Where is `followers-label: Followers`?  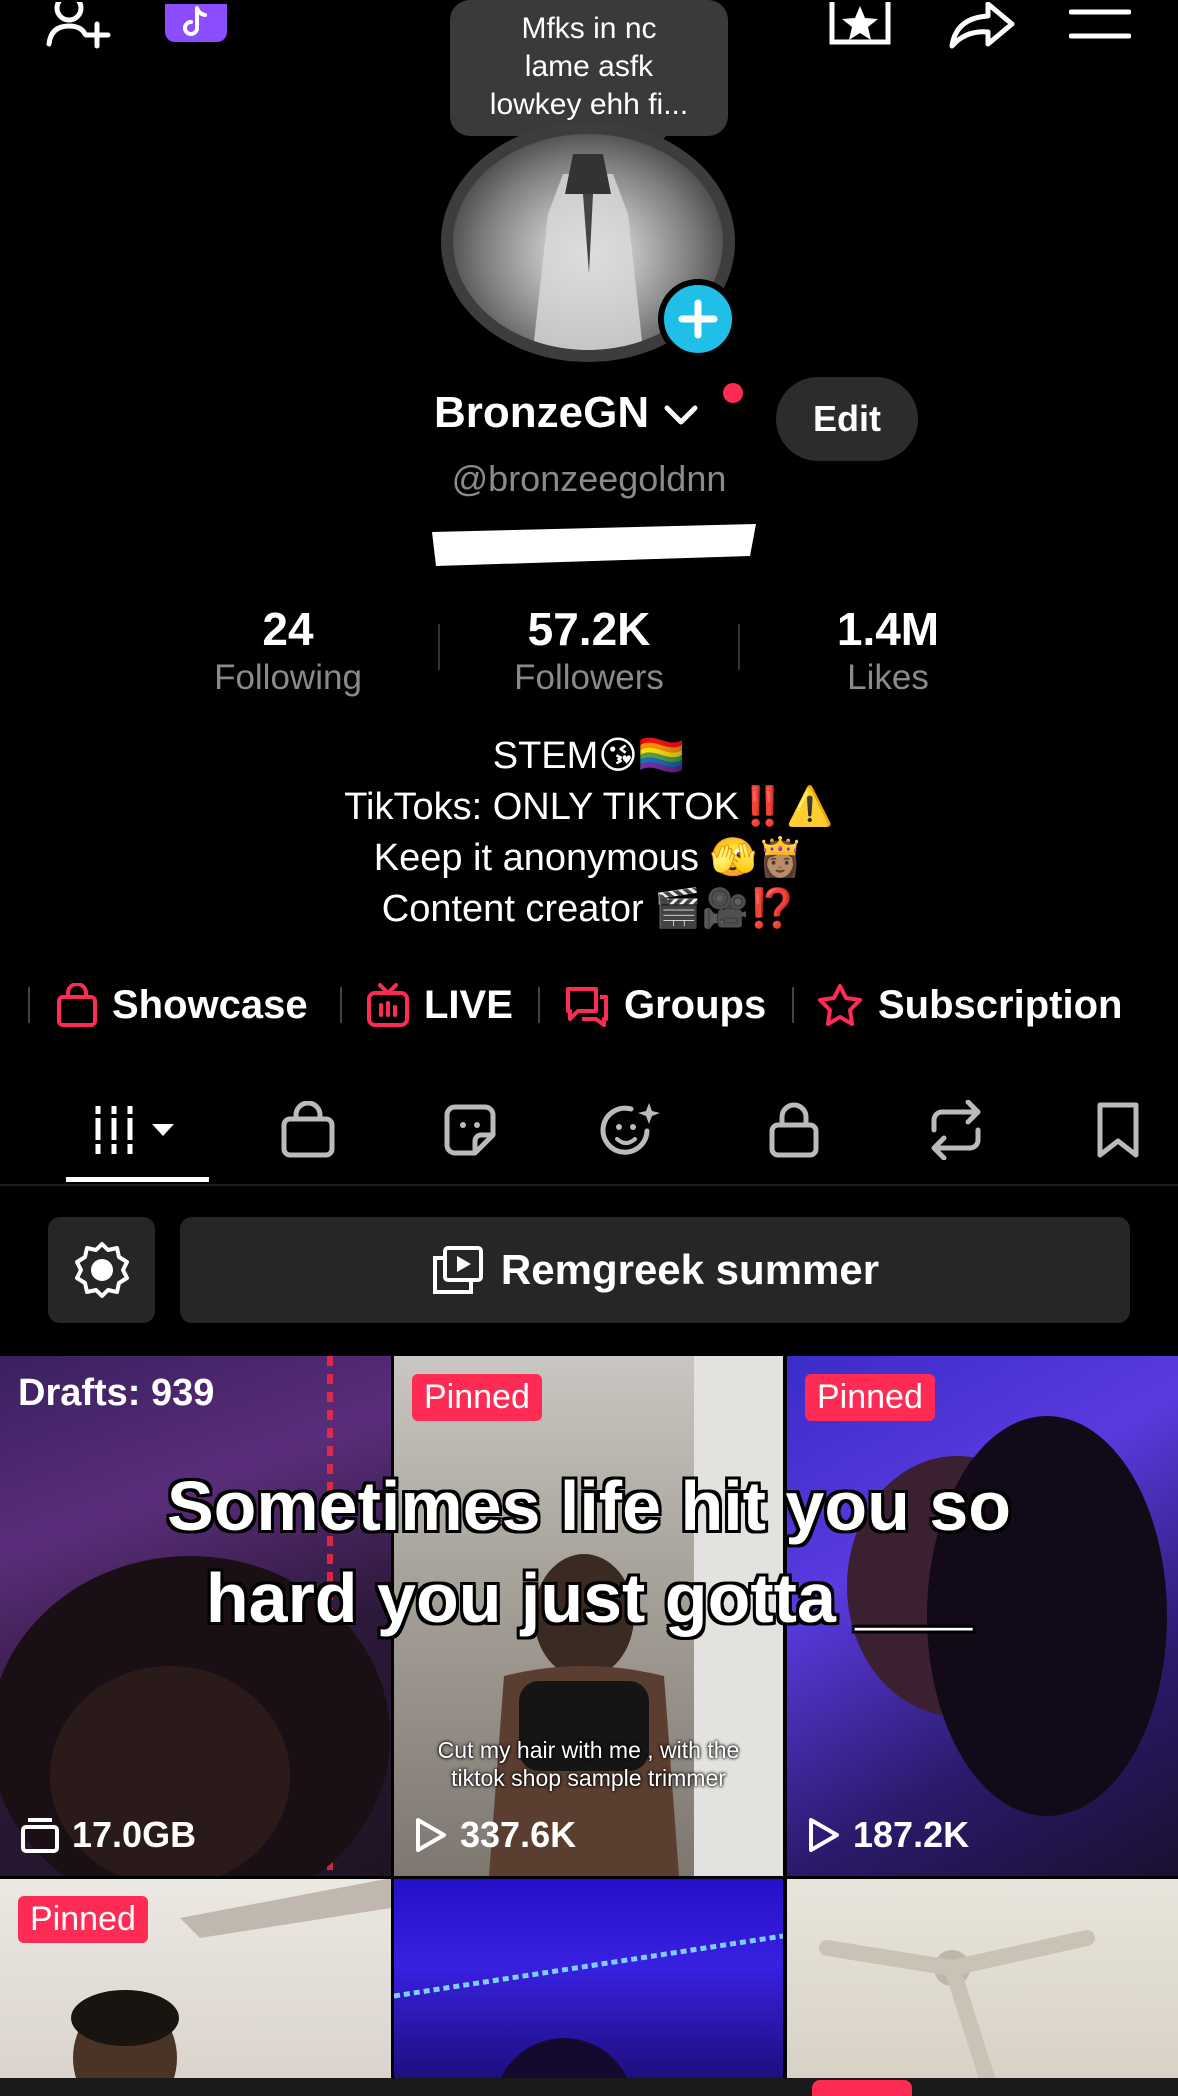 followers-label: Followers is located at coordinates (589, 678).